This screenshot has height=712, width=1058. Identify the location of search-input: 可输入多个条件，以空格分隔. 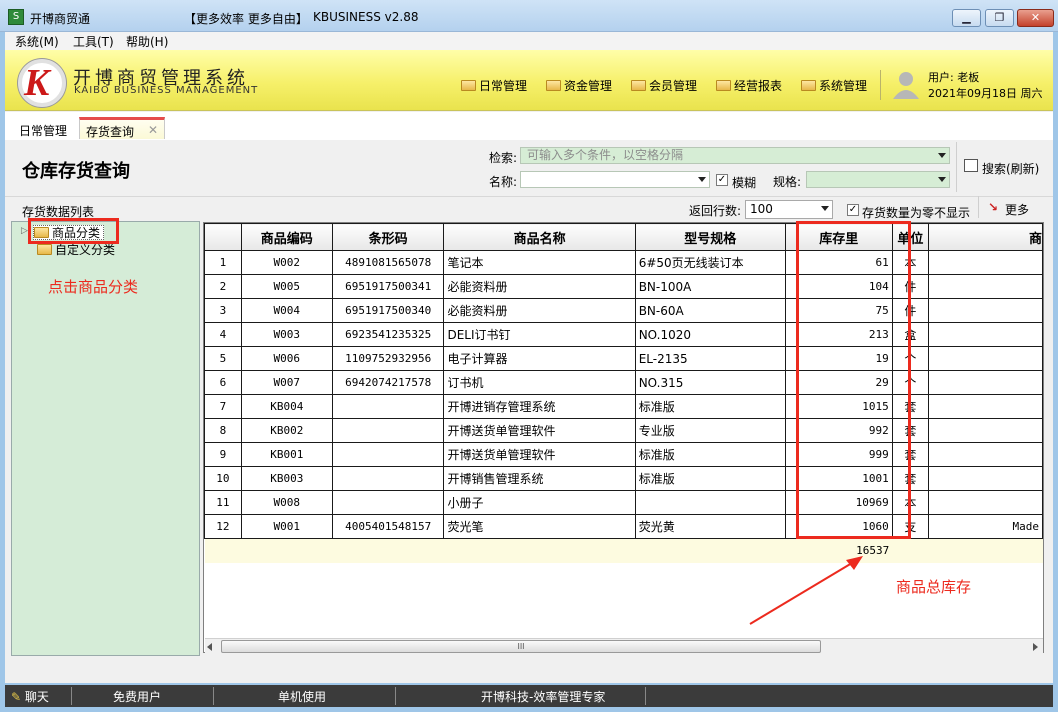
(735, 155).